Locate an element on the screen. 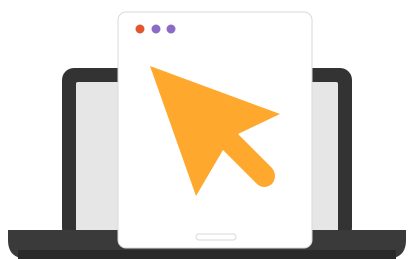  laptop-trackpad-notch is located at coordinates (216, 237).